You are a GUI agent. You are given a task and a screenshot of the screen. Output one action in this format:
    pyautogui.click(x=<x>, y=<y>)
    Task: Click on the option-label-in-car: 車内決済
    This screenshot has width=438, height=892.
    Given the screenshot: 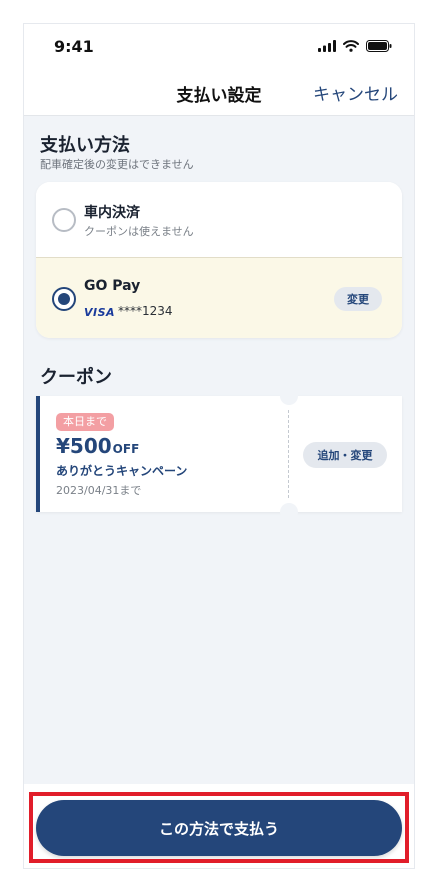 What is the action you would take?
    pyautogui.click(x=112, y=213)
    